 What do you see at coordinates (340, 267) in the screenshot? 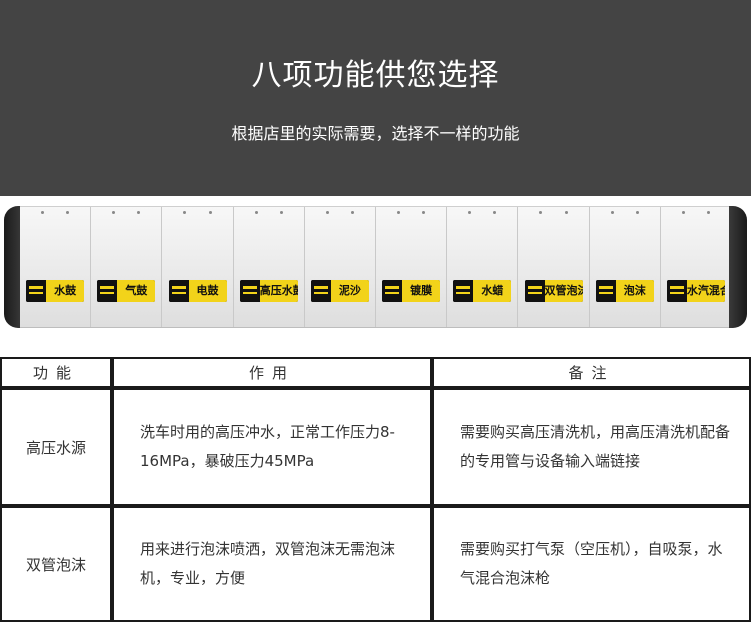
I see `module-5: 泥沙` at bounding box center [340, 267].